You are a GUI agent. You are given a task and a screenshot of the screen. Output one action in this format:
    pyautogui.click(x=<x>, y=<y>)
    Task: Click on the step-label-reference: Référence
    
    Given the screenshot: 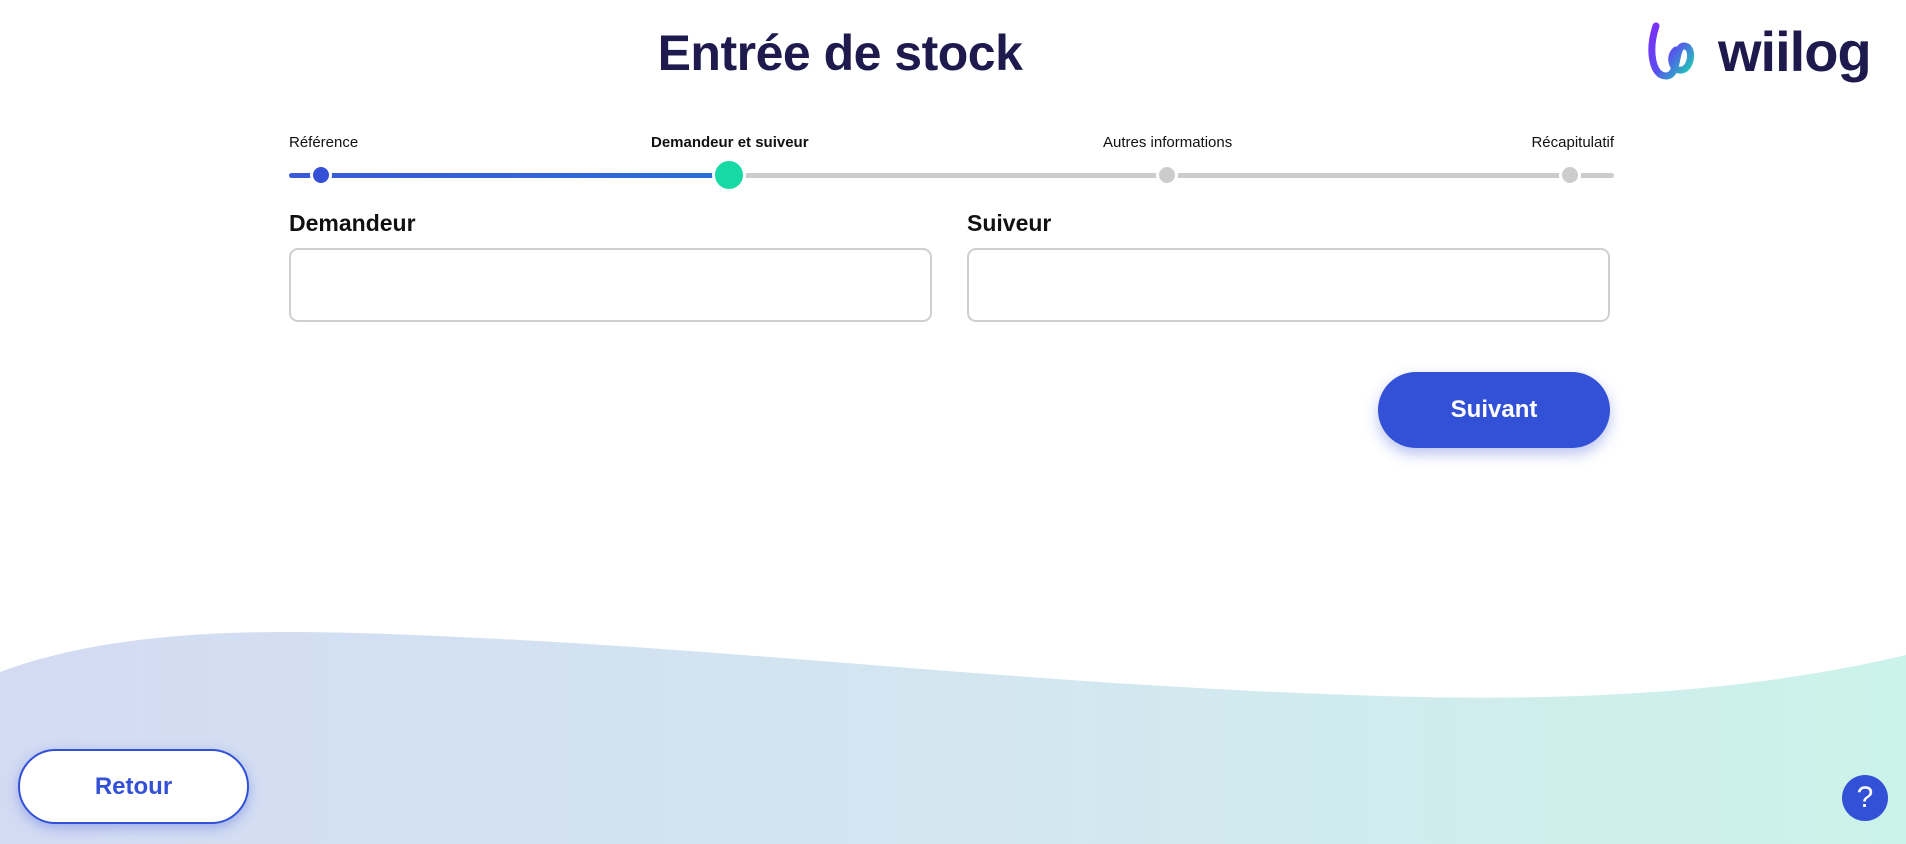 What is the action you would take?
    pyautogui.click(x=324, y=142)
    